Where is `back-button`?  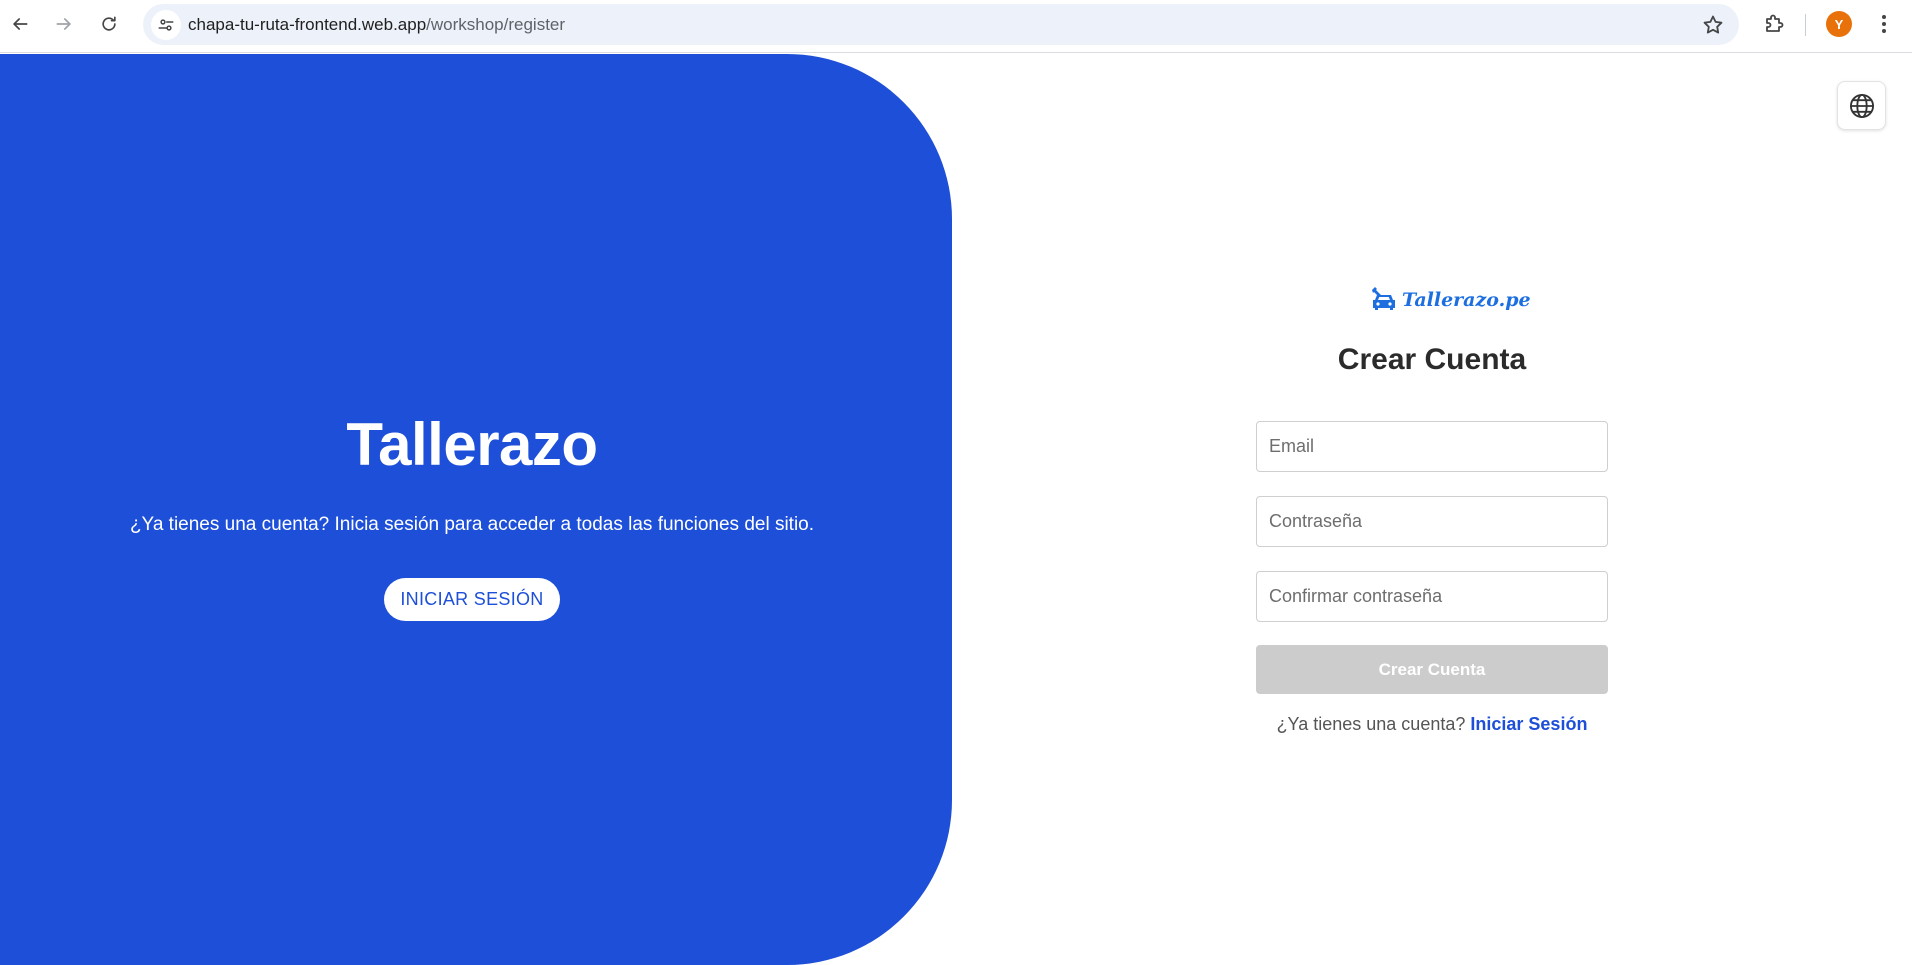 back-button is located at coordinates (20, 24).